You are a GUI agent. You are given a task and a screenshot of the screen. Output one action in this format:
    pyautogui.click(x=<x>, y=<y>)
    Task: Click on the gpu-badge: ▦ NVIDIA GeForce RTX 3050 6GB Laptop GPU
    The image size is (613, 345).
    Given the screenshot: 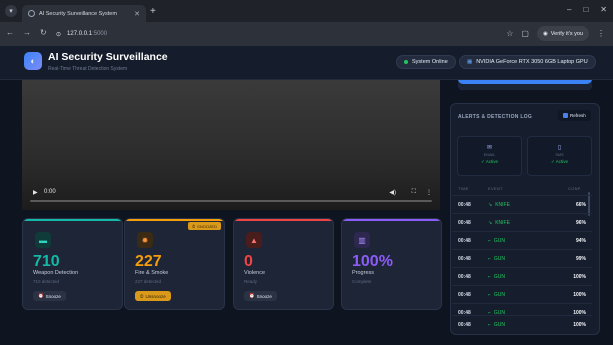 What is the action you would take?
    pyautogui.click(x=527, y=62)
    